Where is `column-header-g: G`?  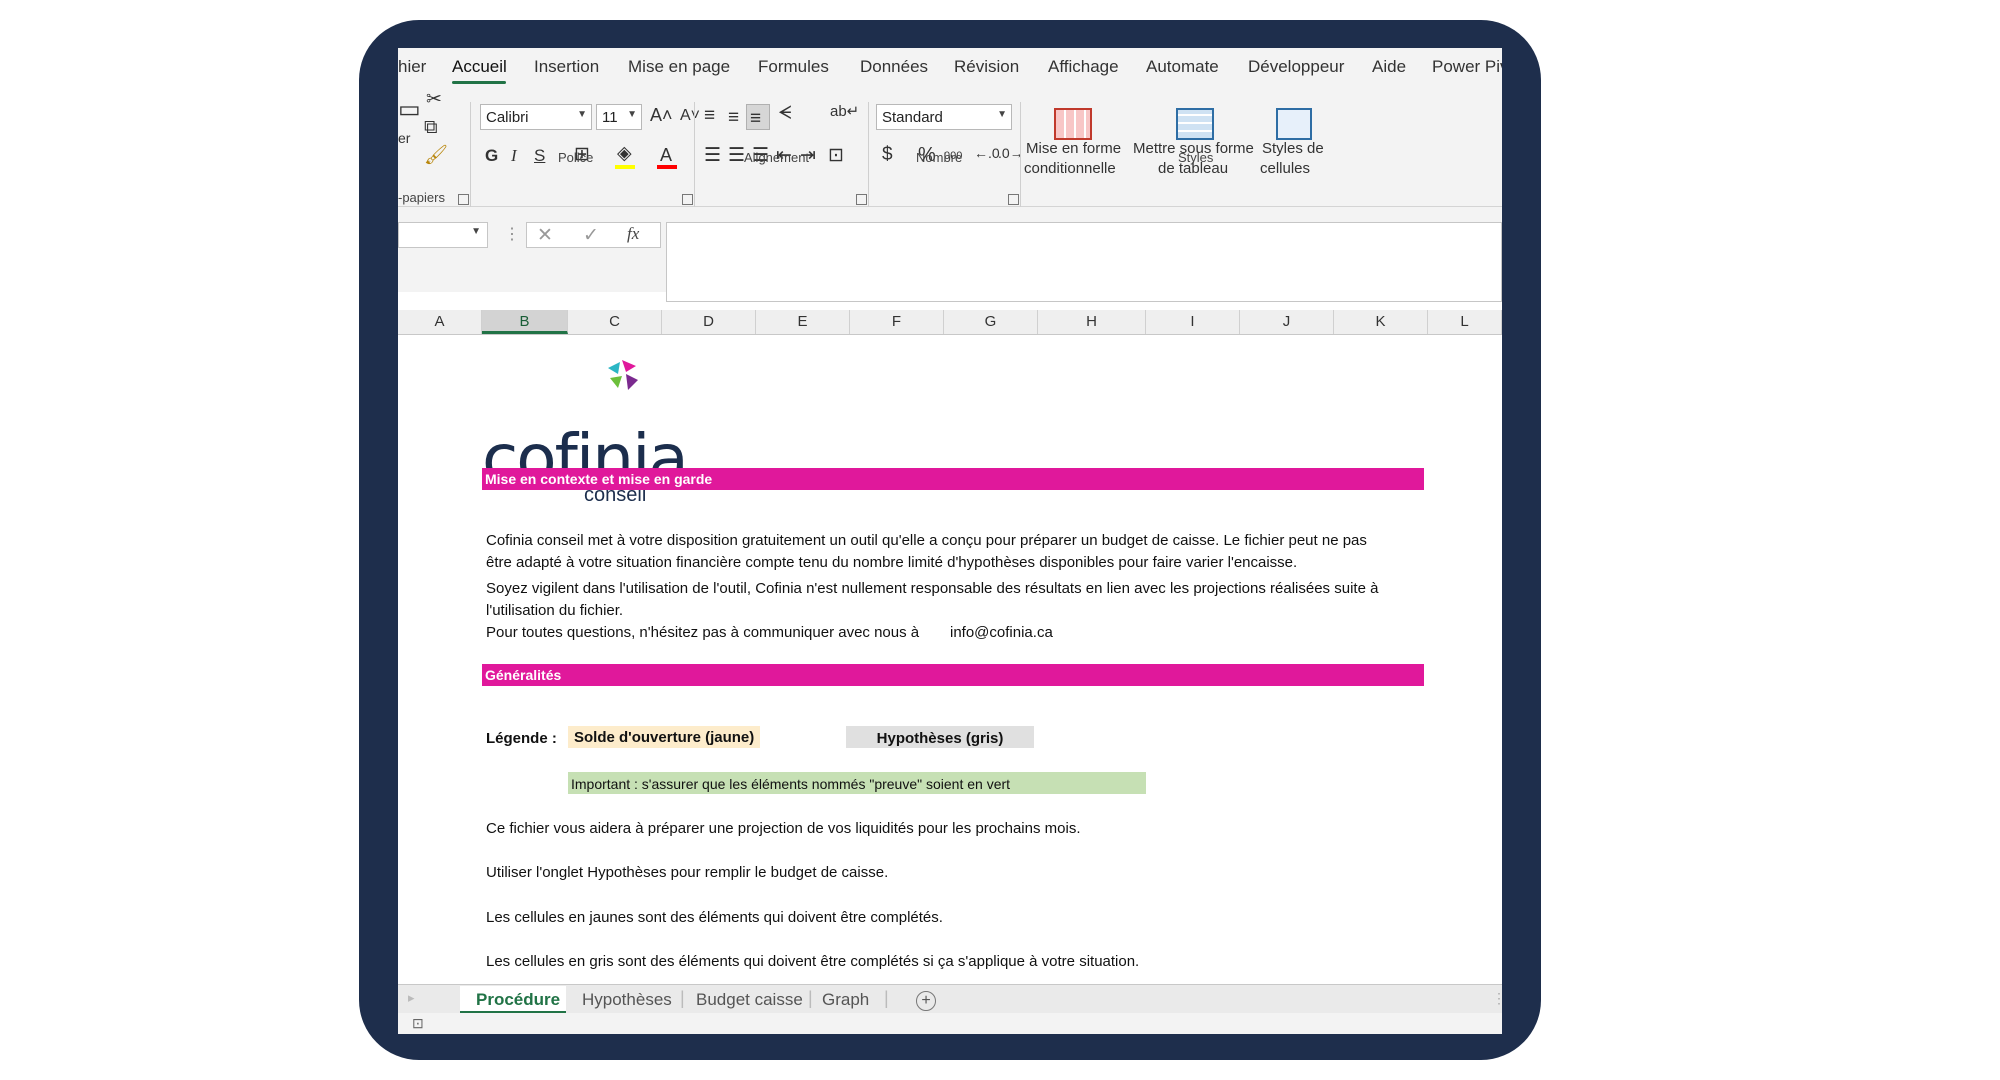
column-header-g: G is located at coordinates (991, 322).